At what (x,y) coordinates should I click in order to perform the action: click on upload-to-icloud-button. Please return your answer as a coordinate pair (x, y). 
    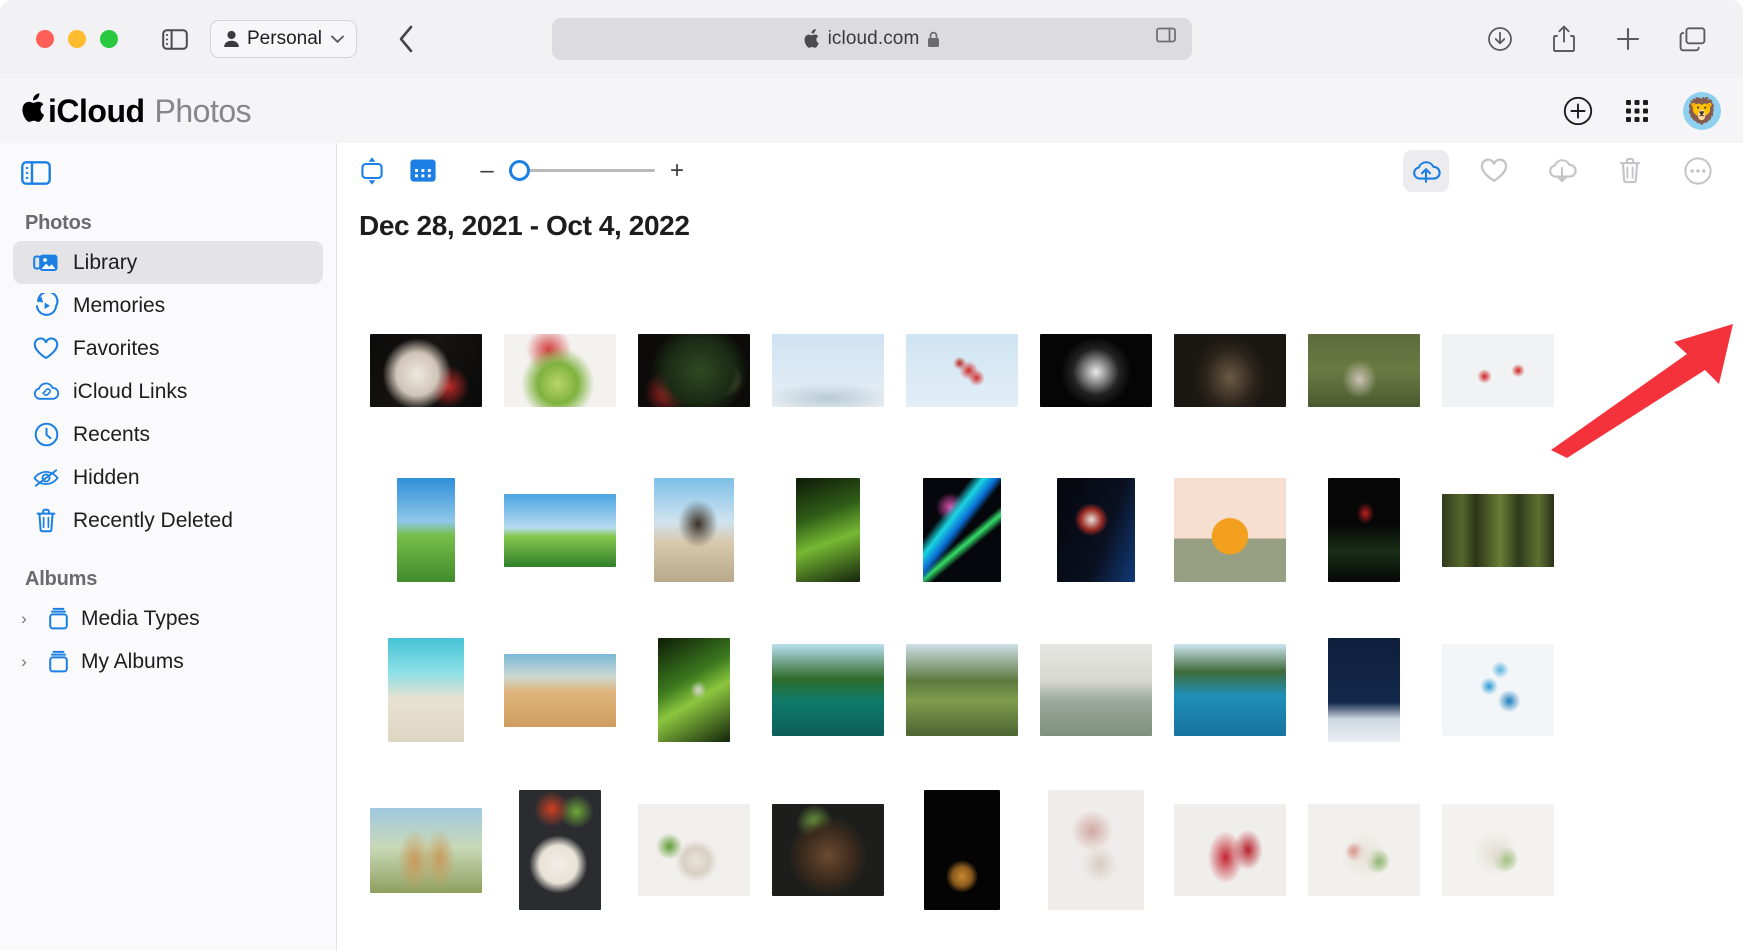
    Looking at the image, I should click on (1426, 170).